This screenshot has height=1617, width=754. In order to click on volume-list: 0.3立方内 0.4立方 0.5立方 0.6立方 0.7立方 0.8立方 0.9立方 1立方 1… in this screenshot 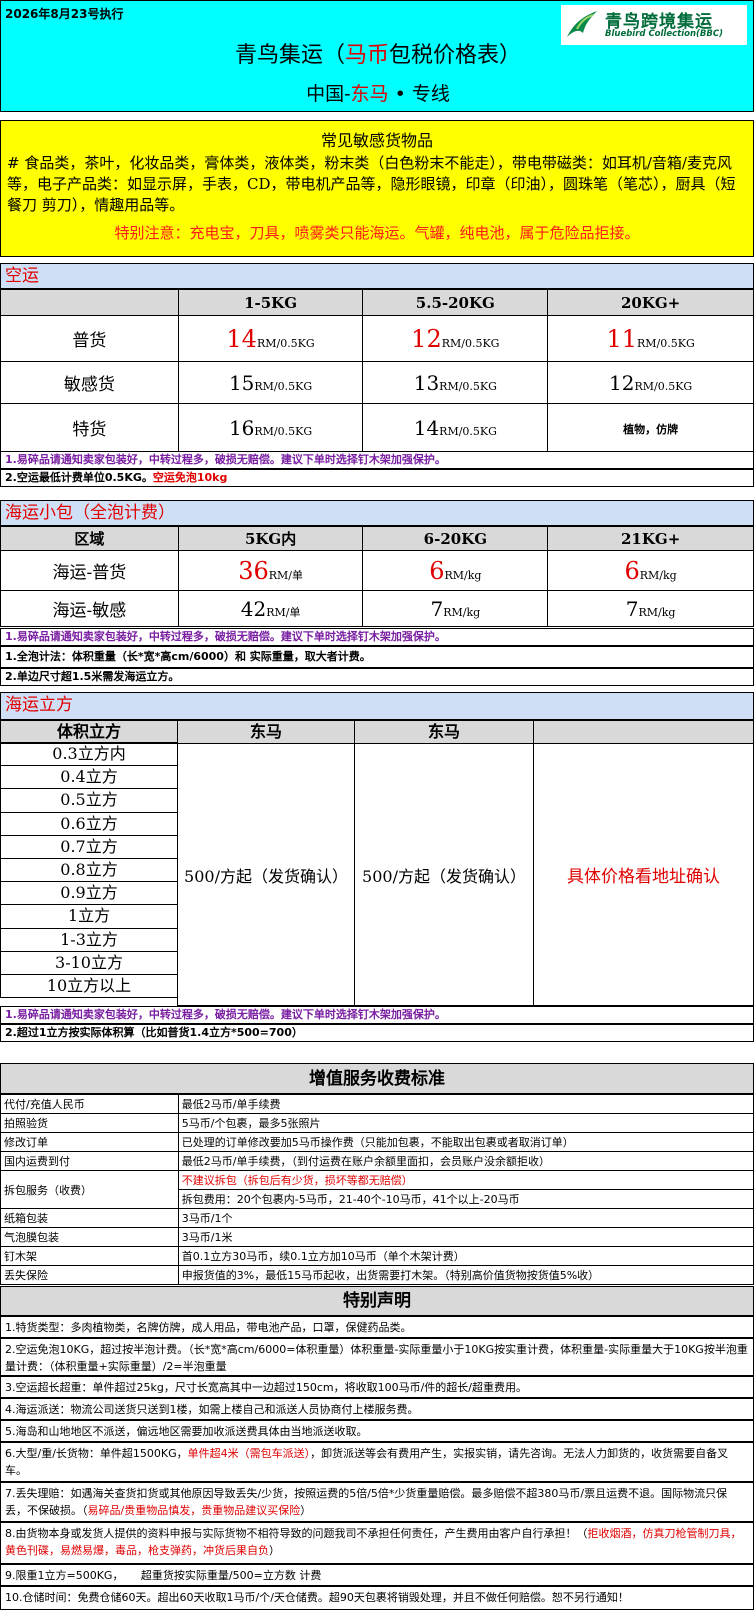, I will do `click(89, 870)`.